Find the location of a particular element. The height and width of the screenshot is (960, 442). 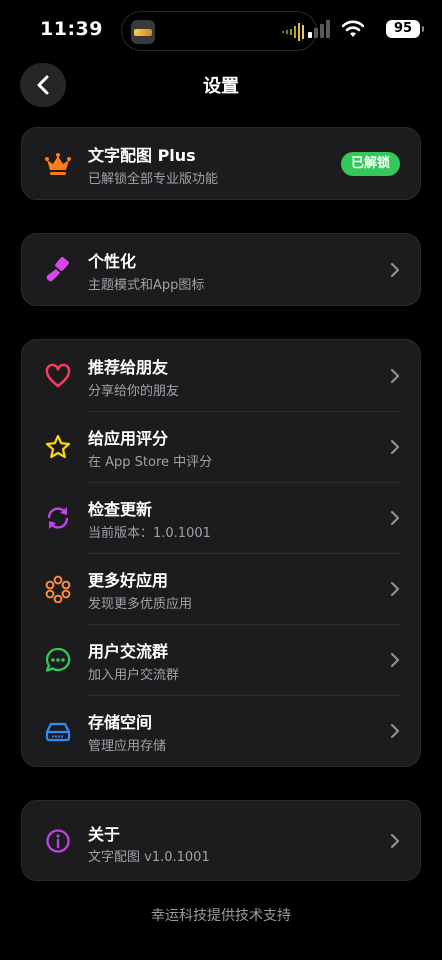

personalize-subtitle: 主题模式和App图标 is located at coordinates (146, 285).